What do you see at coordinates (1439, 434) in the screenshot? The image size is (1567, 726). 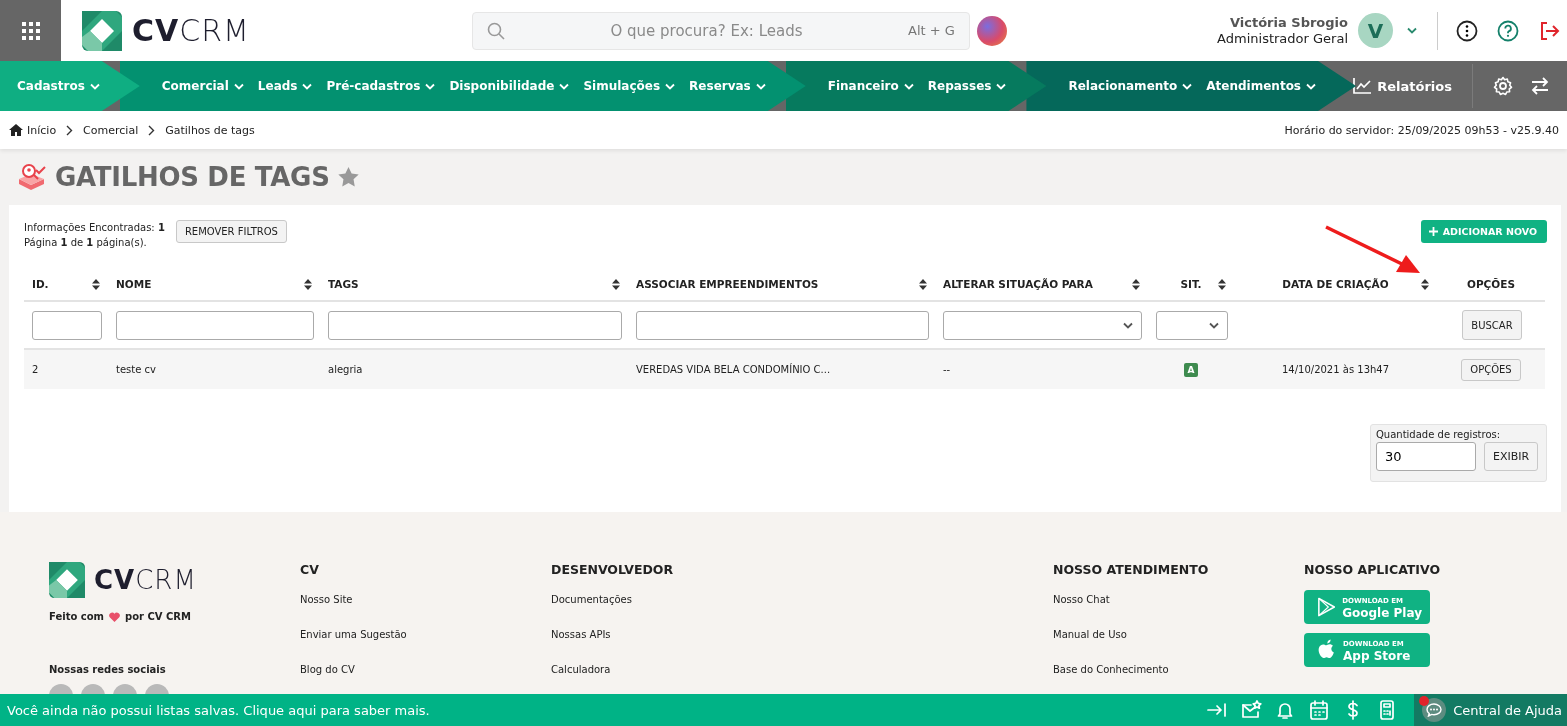 I see `records-label: Quantidade de registros:` at bounding box center [1439, 434].